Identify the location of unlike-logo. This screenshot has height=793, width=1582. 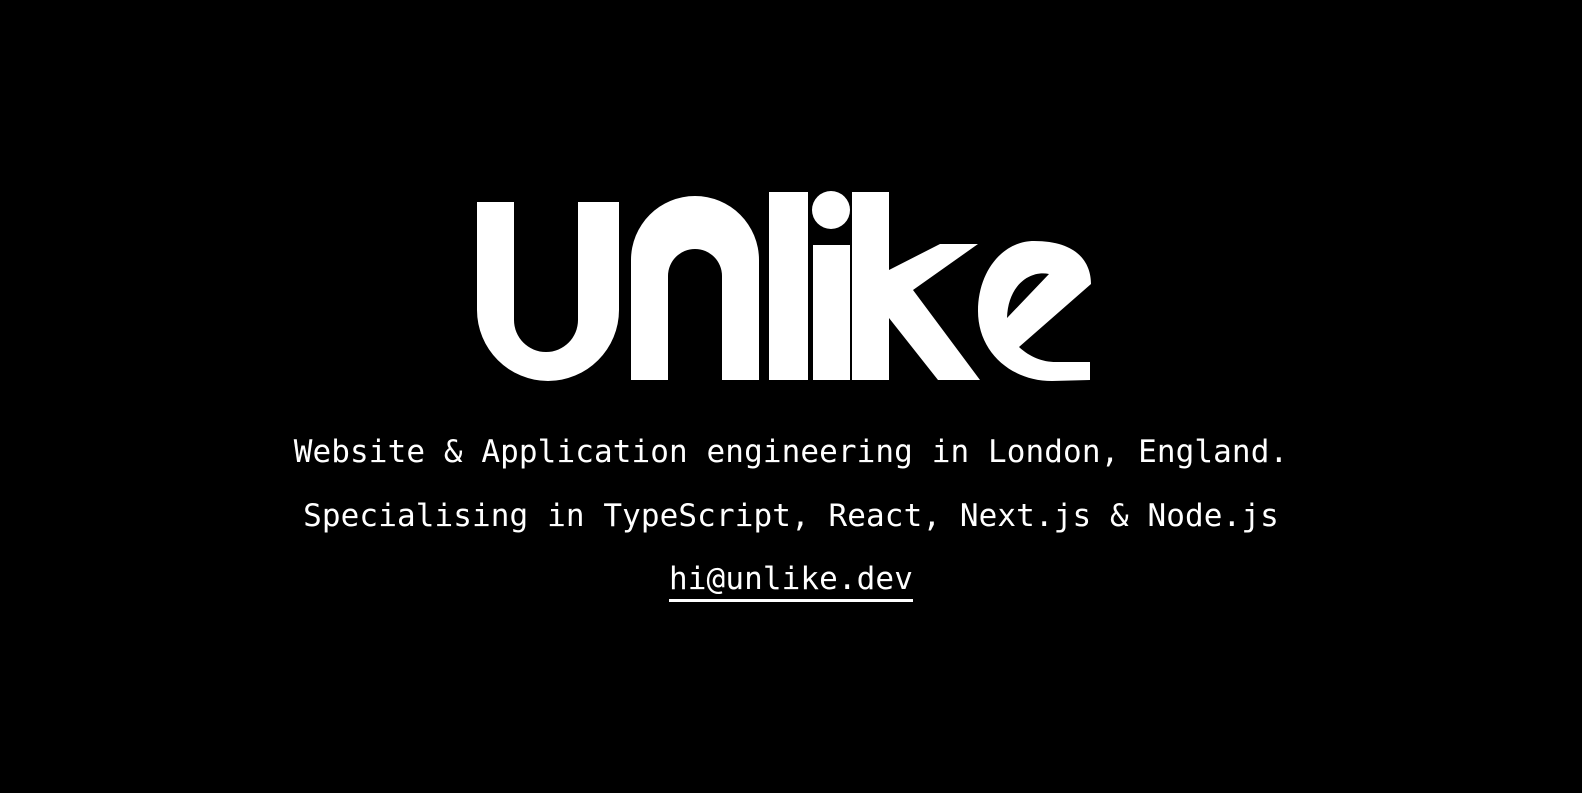
(790, 286).